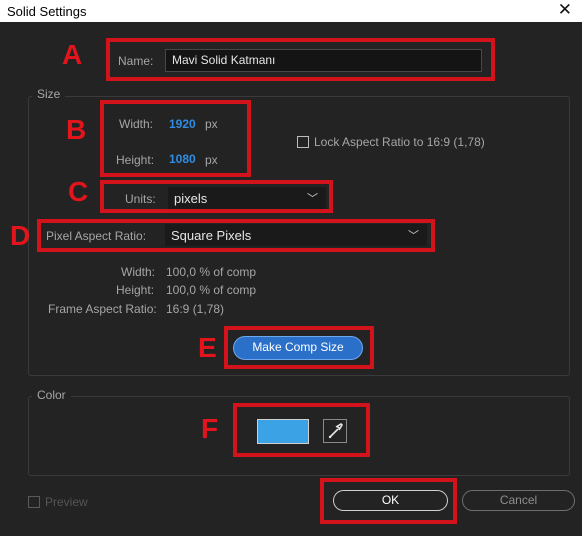  What do you see at coordinates (207, 347) in the screenshot?
I see `annotation-letter-e: E` at bounding box center [207, 347].